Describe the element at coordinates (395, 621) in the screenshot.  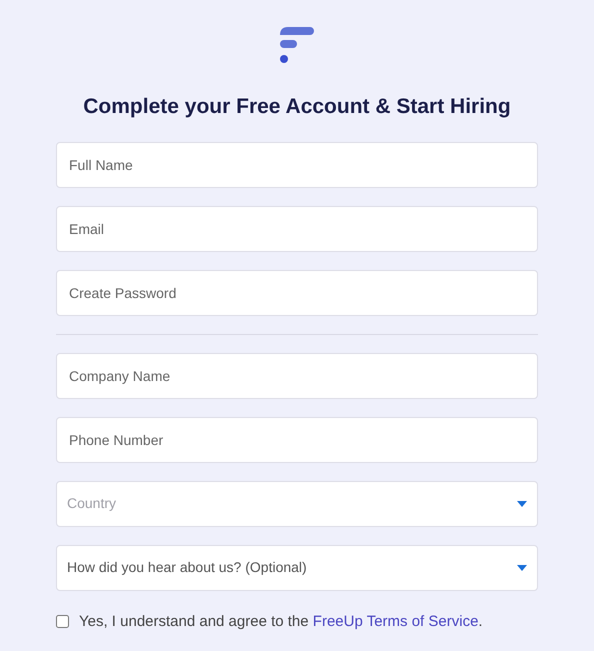
I see `terms-link: FreeUp Terms of Service` at that location.